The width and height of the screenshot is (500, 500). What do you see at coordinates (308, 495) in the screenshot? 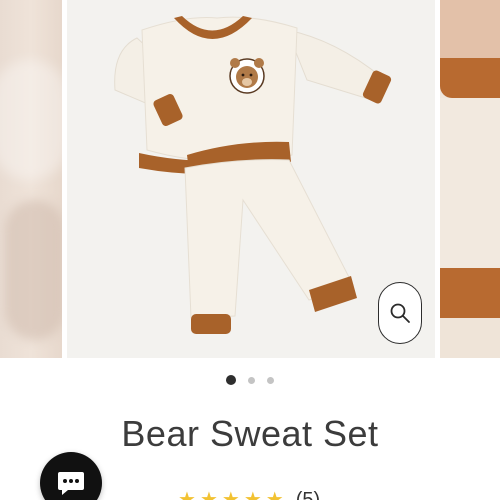
I see `rating-count: (5)` at bounding box center [308, 495].